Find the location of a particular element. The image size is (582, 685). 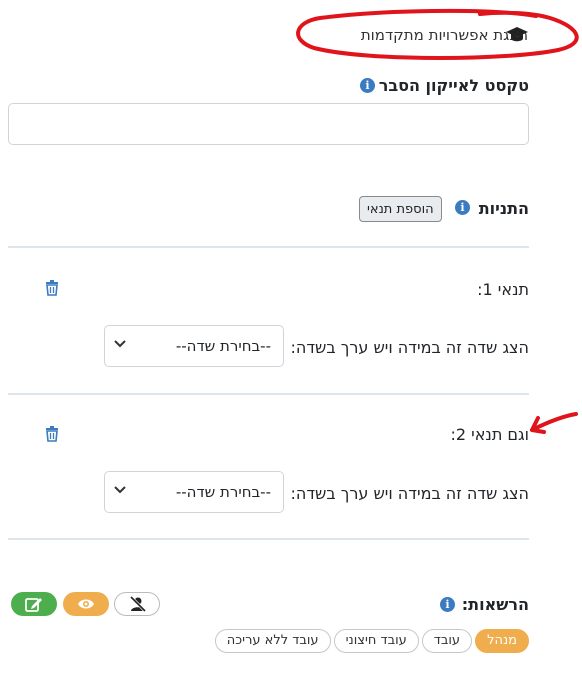

condition-title: תנאי 1: is located at coordinates (503, 289).